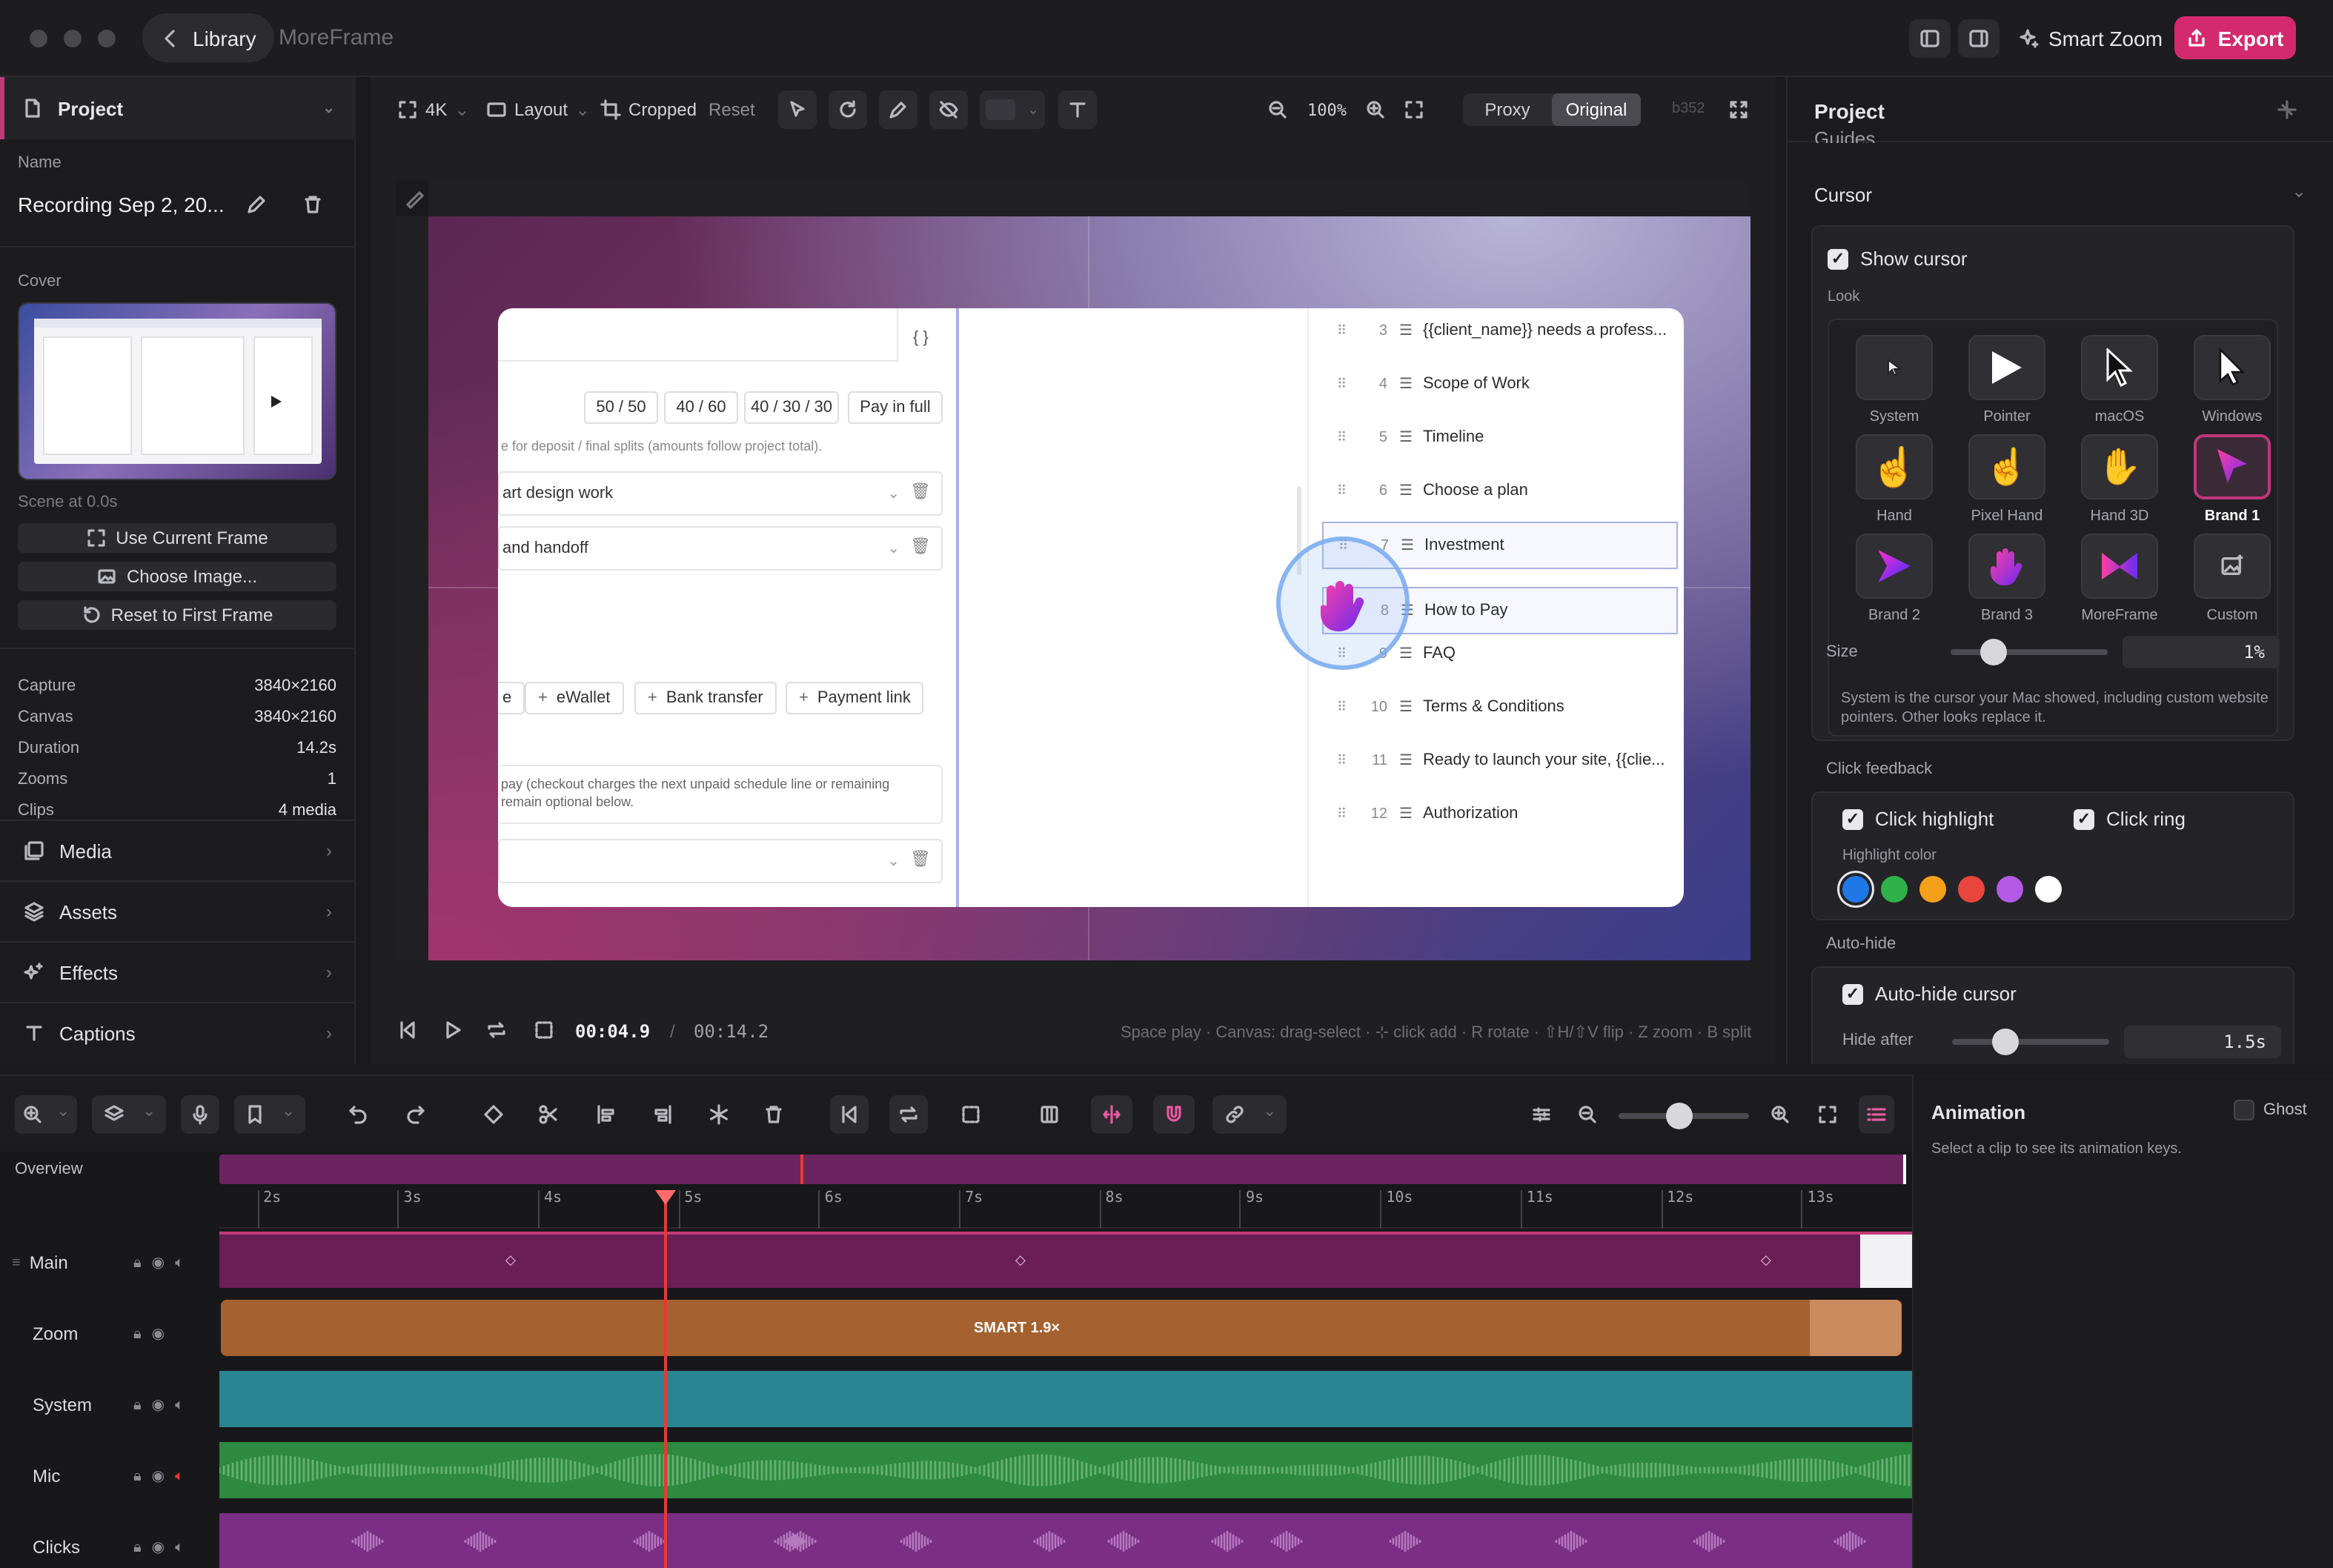  I want to click on cursor-look-custom, so click(2232, 566).